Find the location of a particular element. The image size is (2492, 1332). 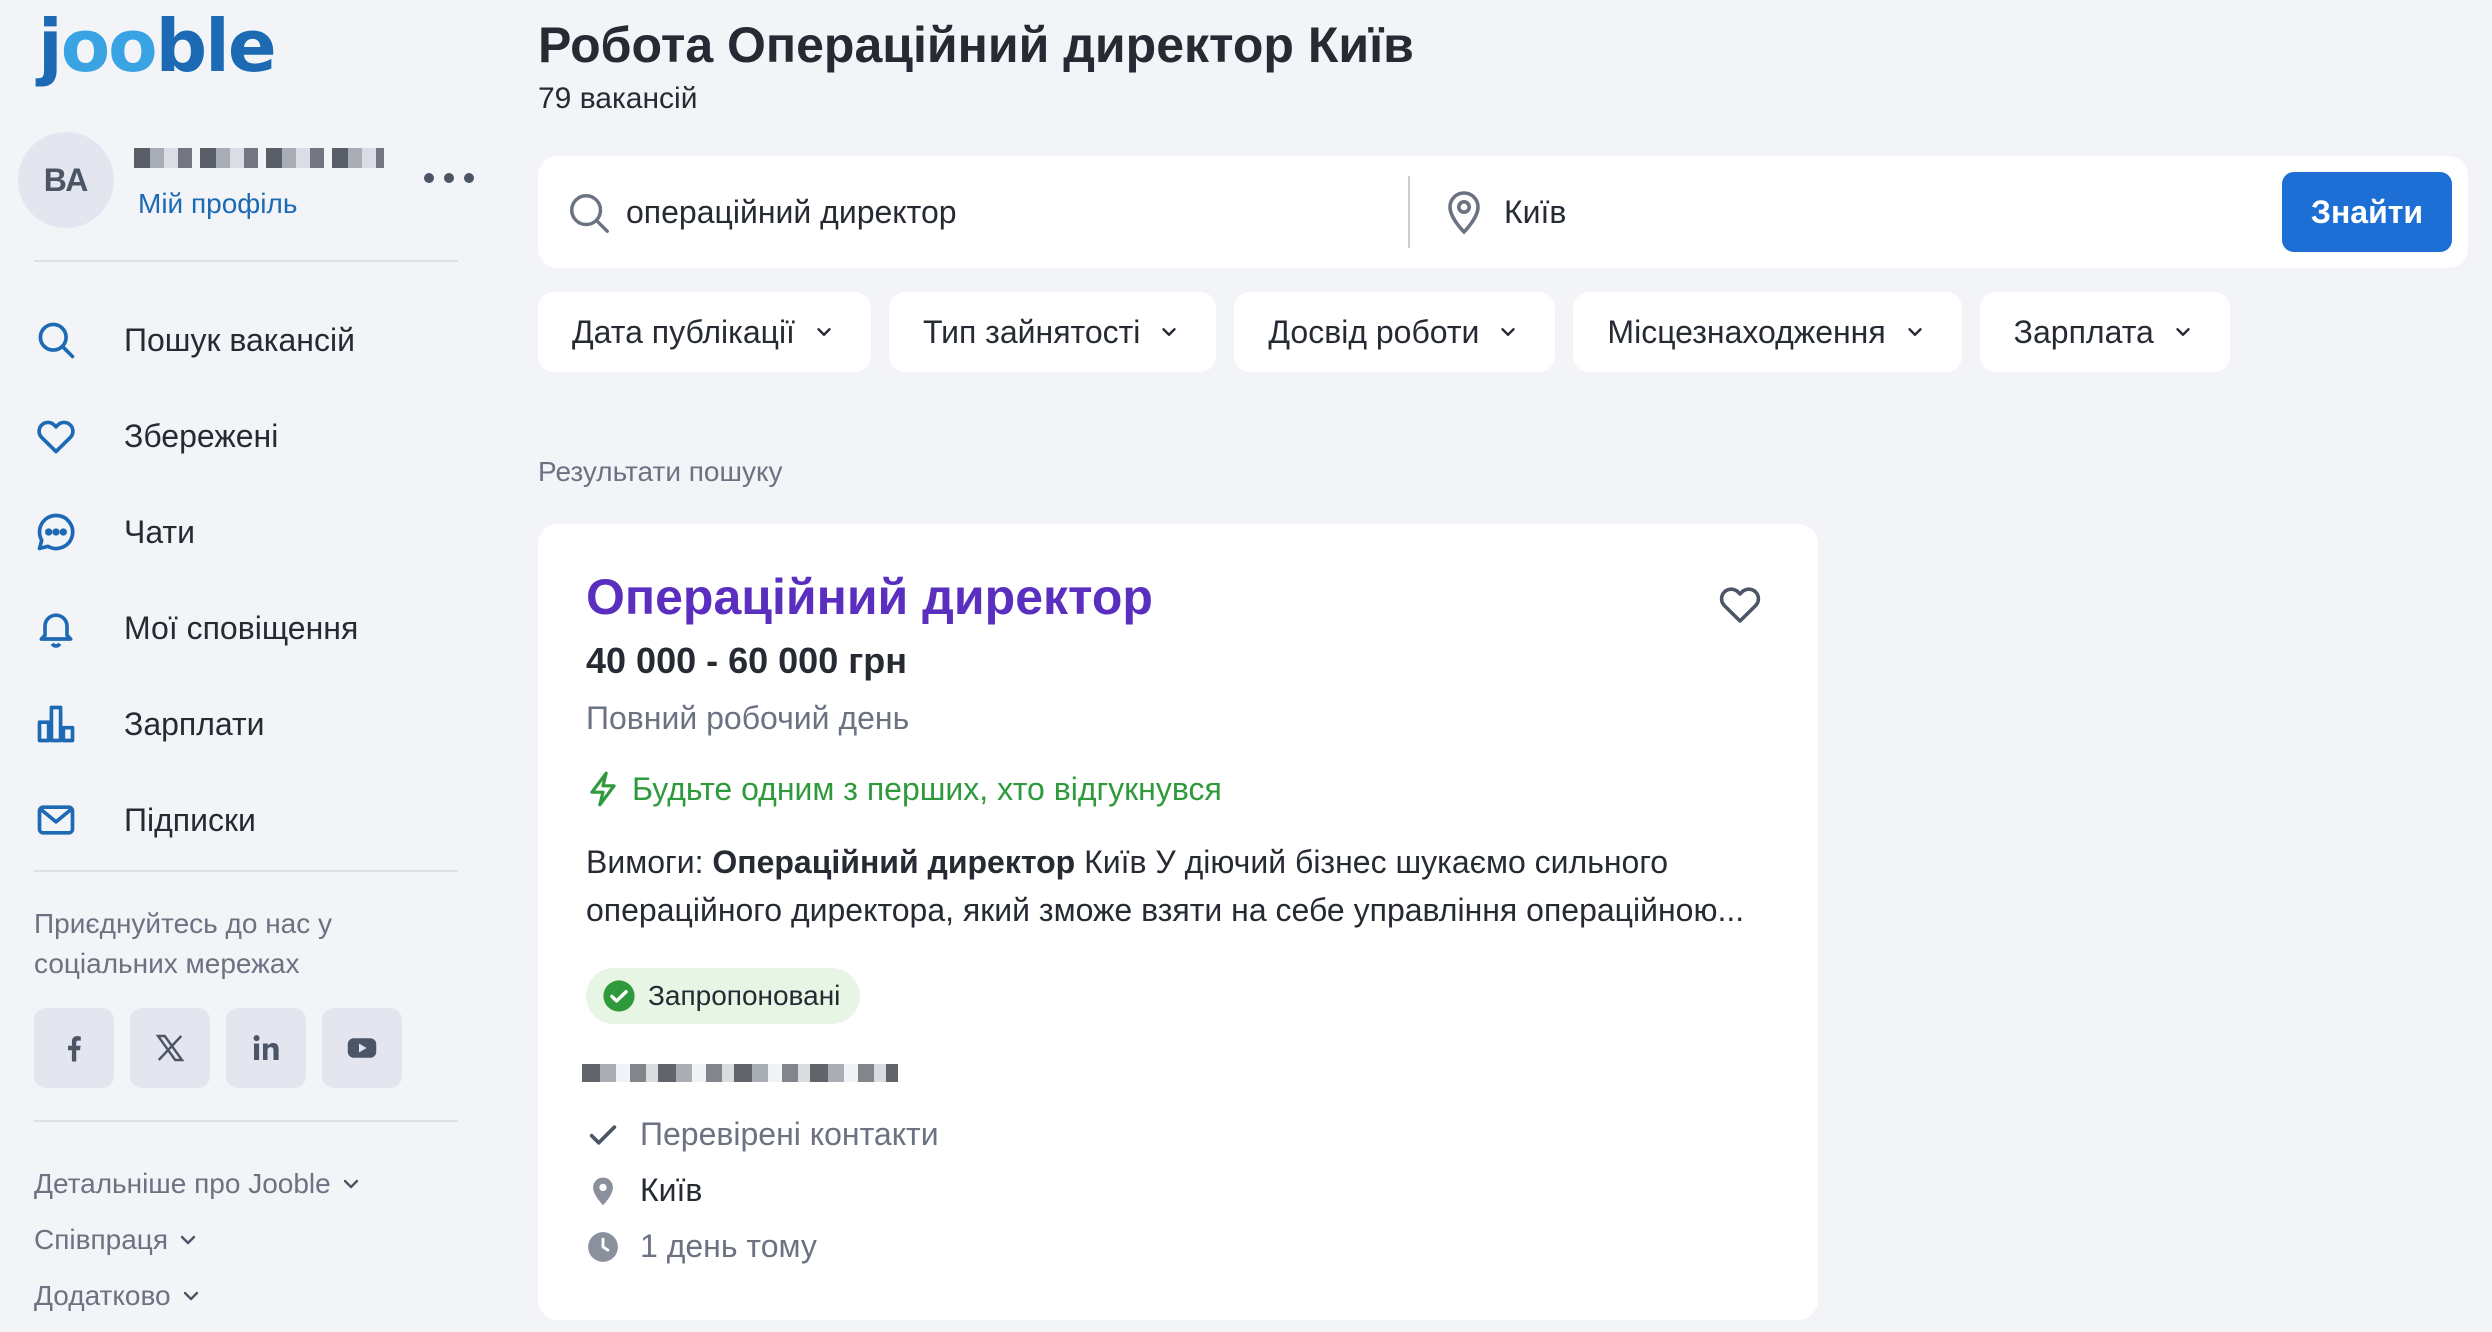

job-schedule: Повний робочий день is located at coordinates (748, 718).